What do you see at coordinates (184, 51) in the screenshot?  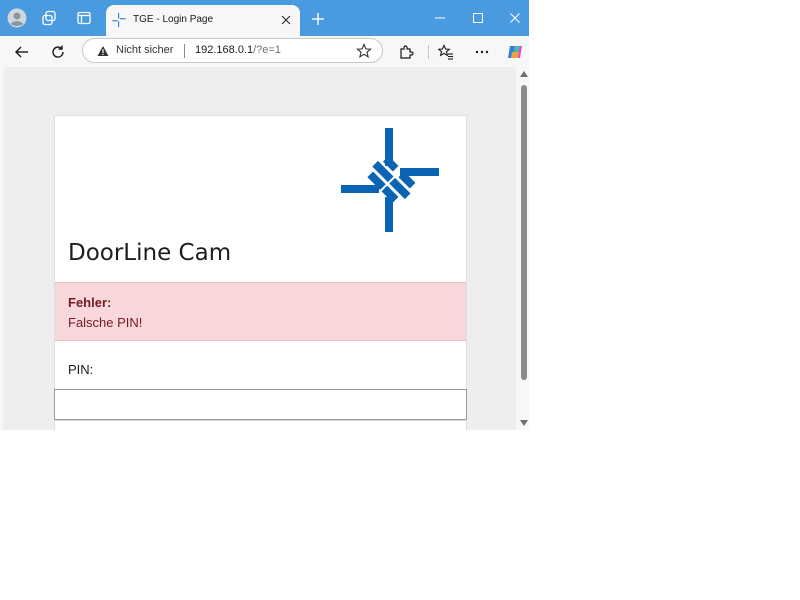 I see `address-separator` at bounding box center [184, 51].